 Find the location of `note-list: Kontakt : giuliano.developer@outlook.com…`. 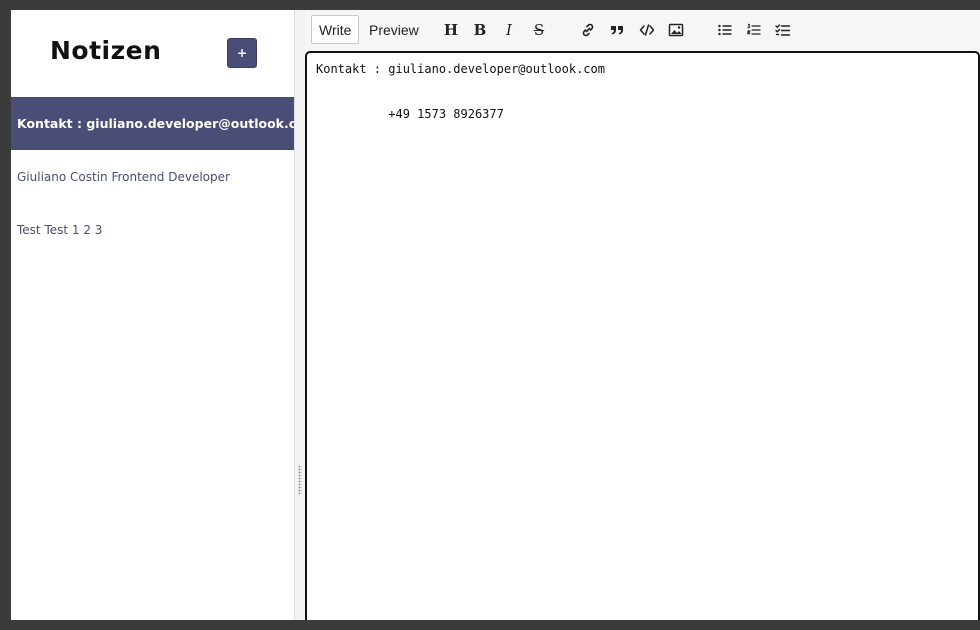

note-list: Kontakt : giuliano.developer@outlook.com… is located at coordinates (152, 176).